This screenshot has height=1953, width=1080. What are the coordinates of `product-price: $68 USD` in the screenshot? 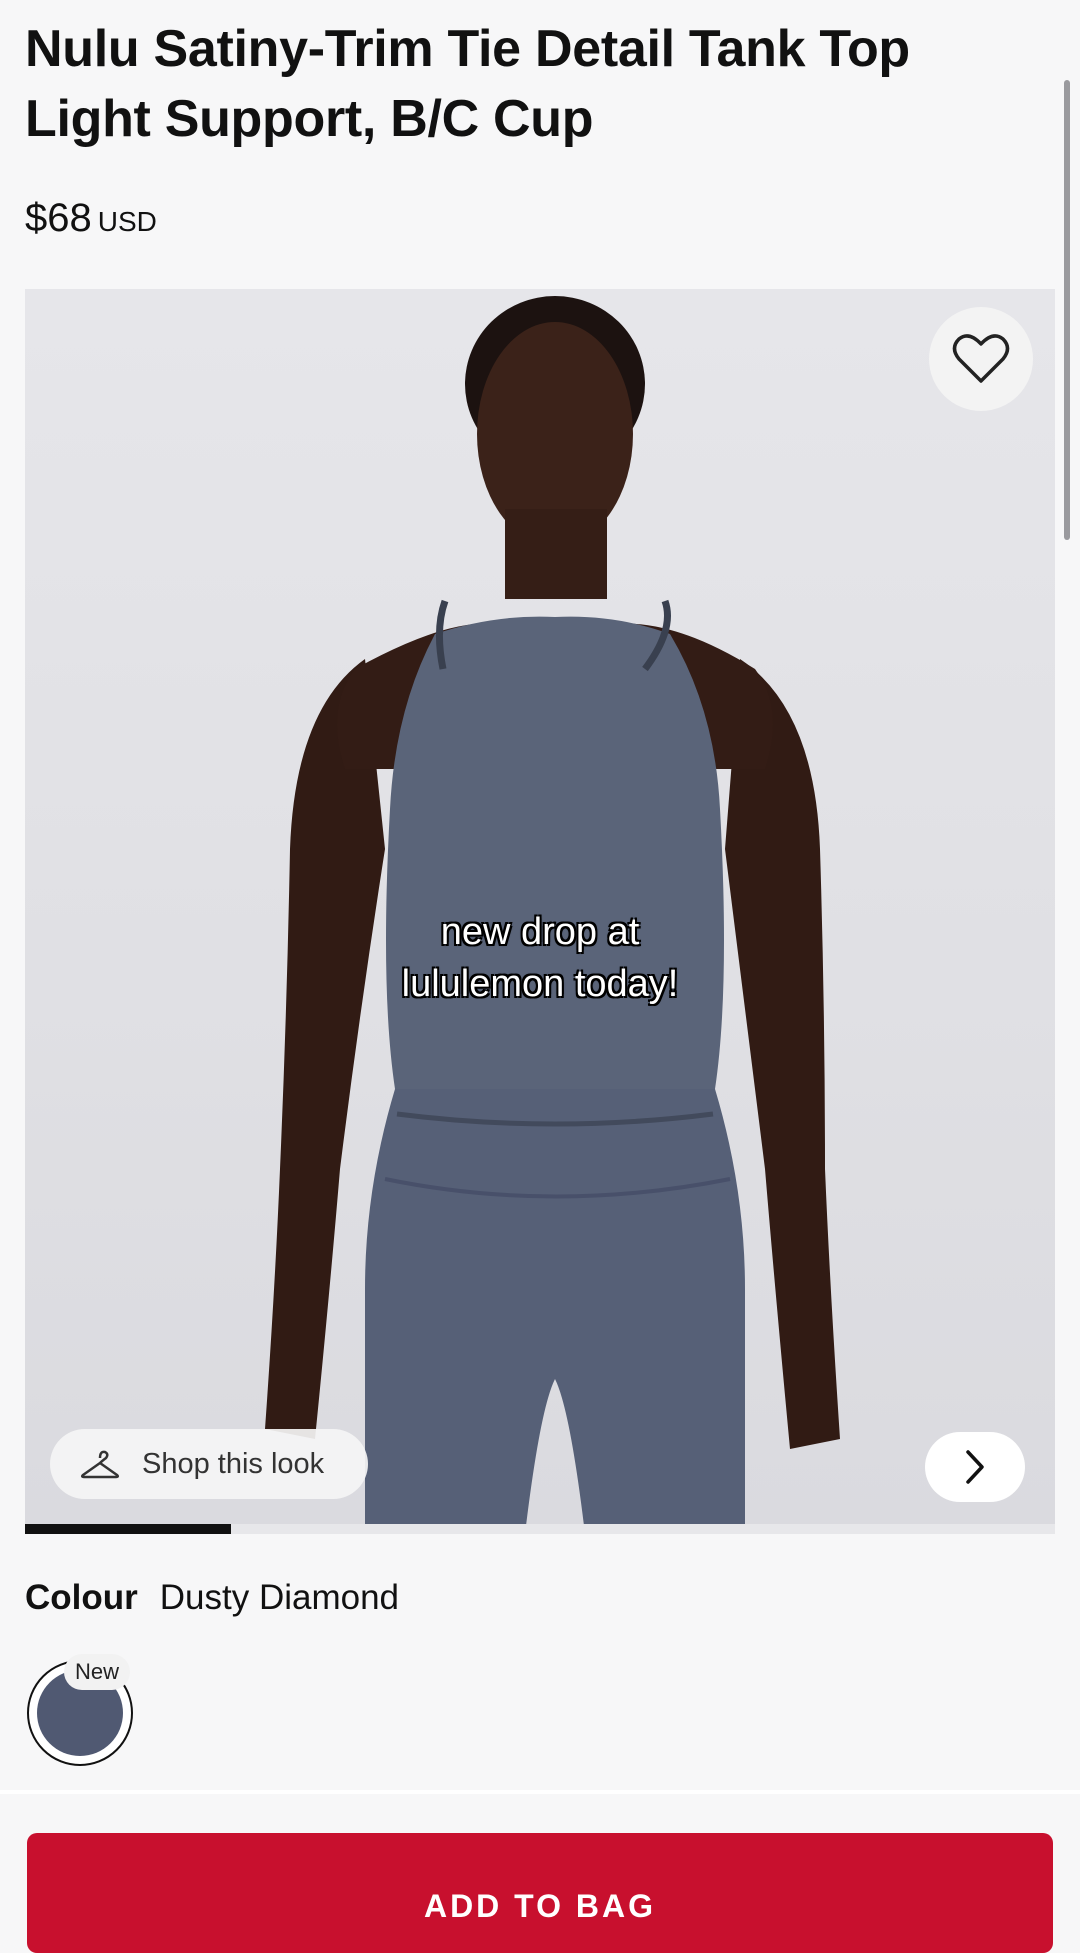 It's located at (91, 218).